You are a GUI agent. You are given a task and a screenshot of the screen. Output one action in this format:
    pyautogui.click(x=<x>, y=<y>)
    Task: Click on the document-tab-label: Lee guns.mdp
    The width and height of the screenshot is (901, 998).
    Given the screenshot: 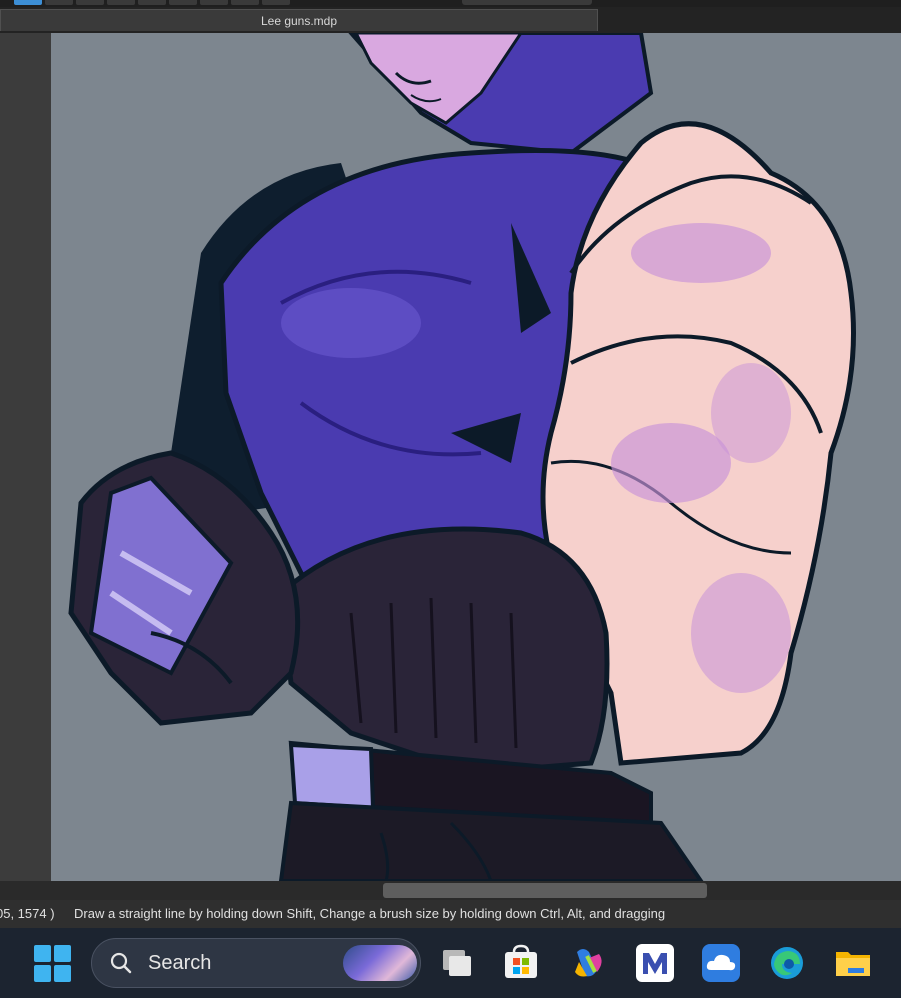 What is the action you would take?
    pyautogui.click(x=299, y=21)
    